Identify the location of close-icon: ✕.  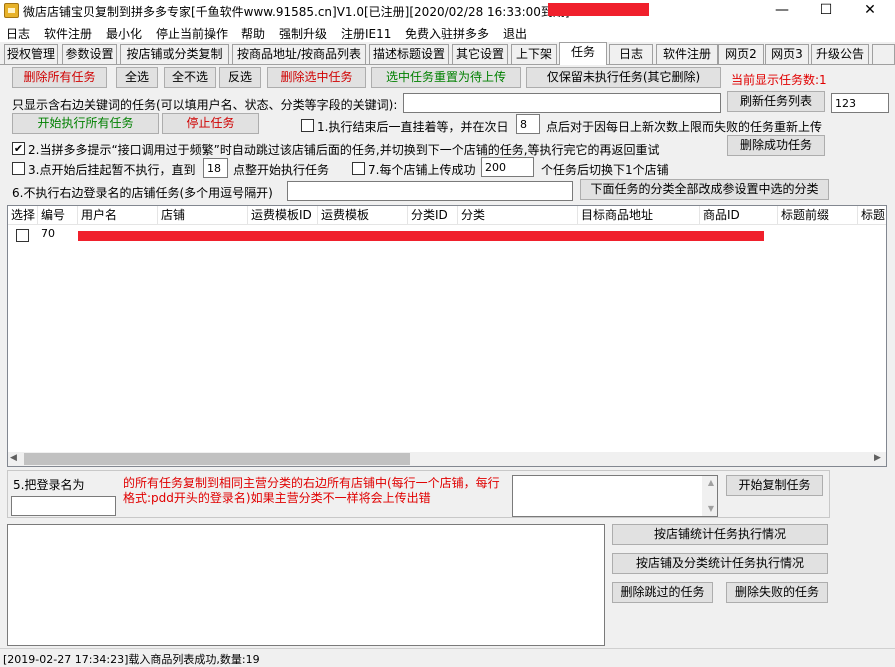
(870, 11).